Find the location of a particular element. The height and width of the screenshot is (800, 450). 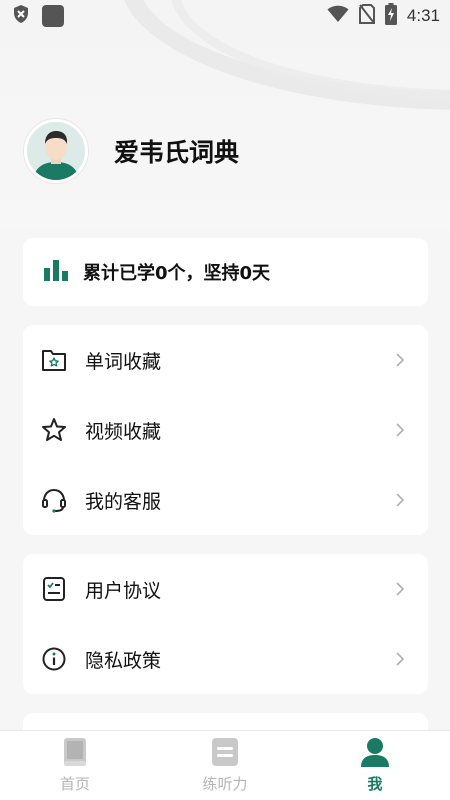

wifi-icon is located at coordinates (338, 16).